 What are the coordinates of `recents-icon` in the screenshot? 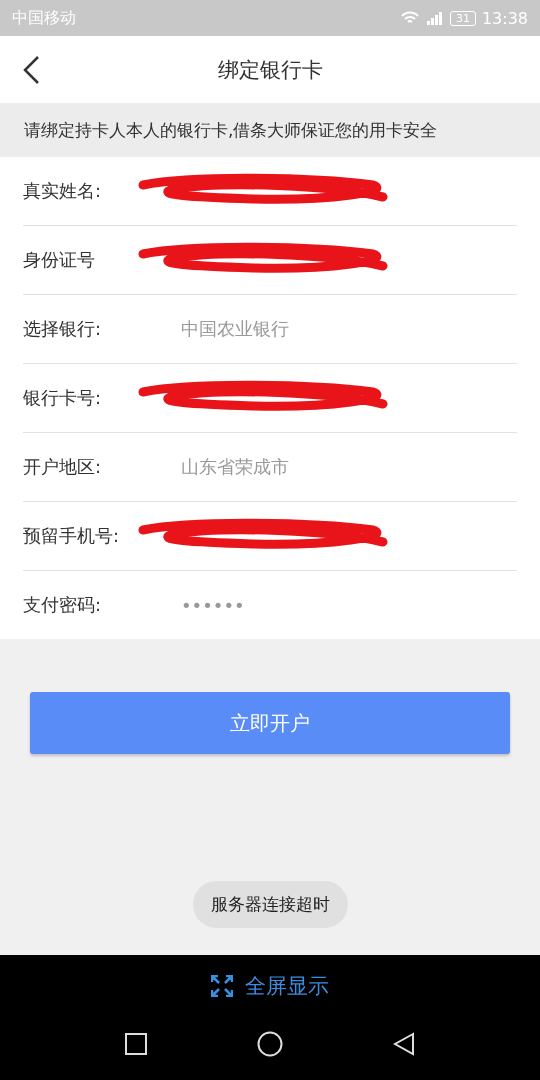 It's located at (136, 1044).